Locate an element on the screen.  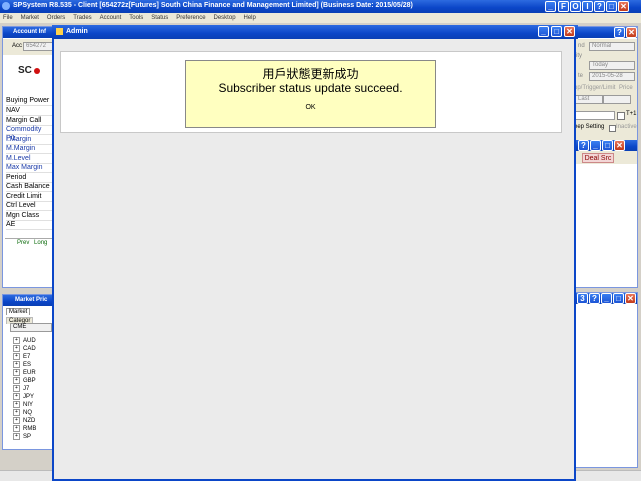
order-close-button: ✕ is located at coordinates (631, 32).